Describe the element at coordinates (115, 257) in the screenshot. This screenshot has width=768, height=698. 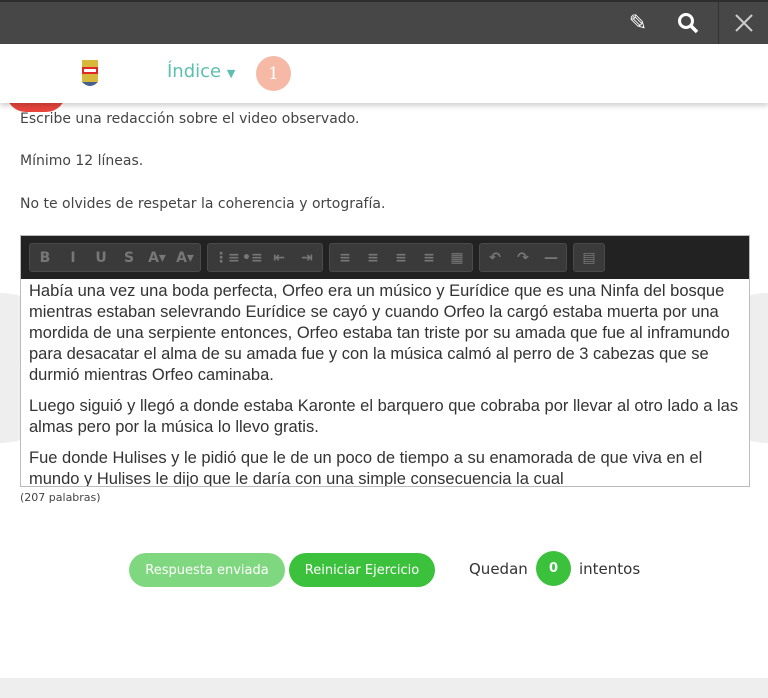
I see `toolbar-group: B I U S A▾ A▾` at that location.